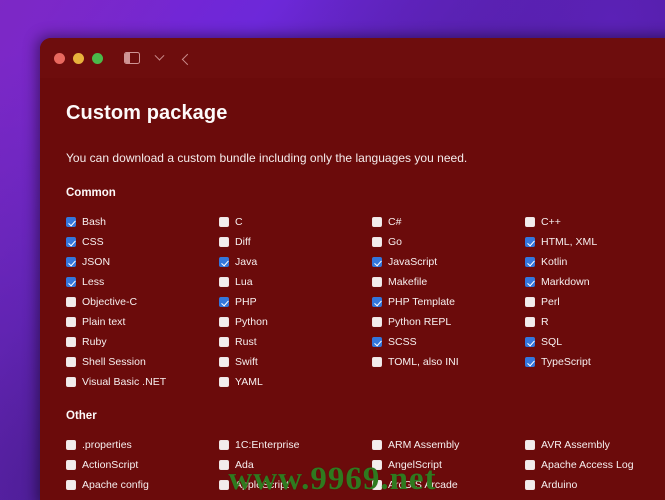 The width and height of the screenshot is (665, 500). I want to click on language-option: ARM Assembly, so click(448, 446).